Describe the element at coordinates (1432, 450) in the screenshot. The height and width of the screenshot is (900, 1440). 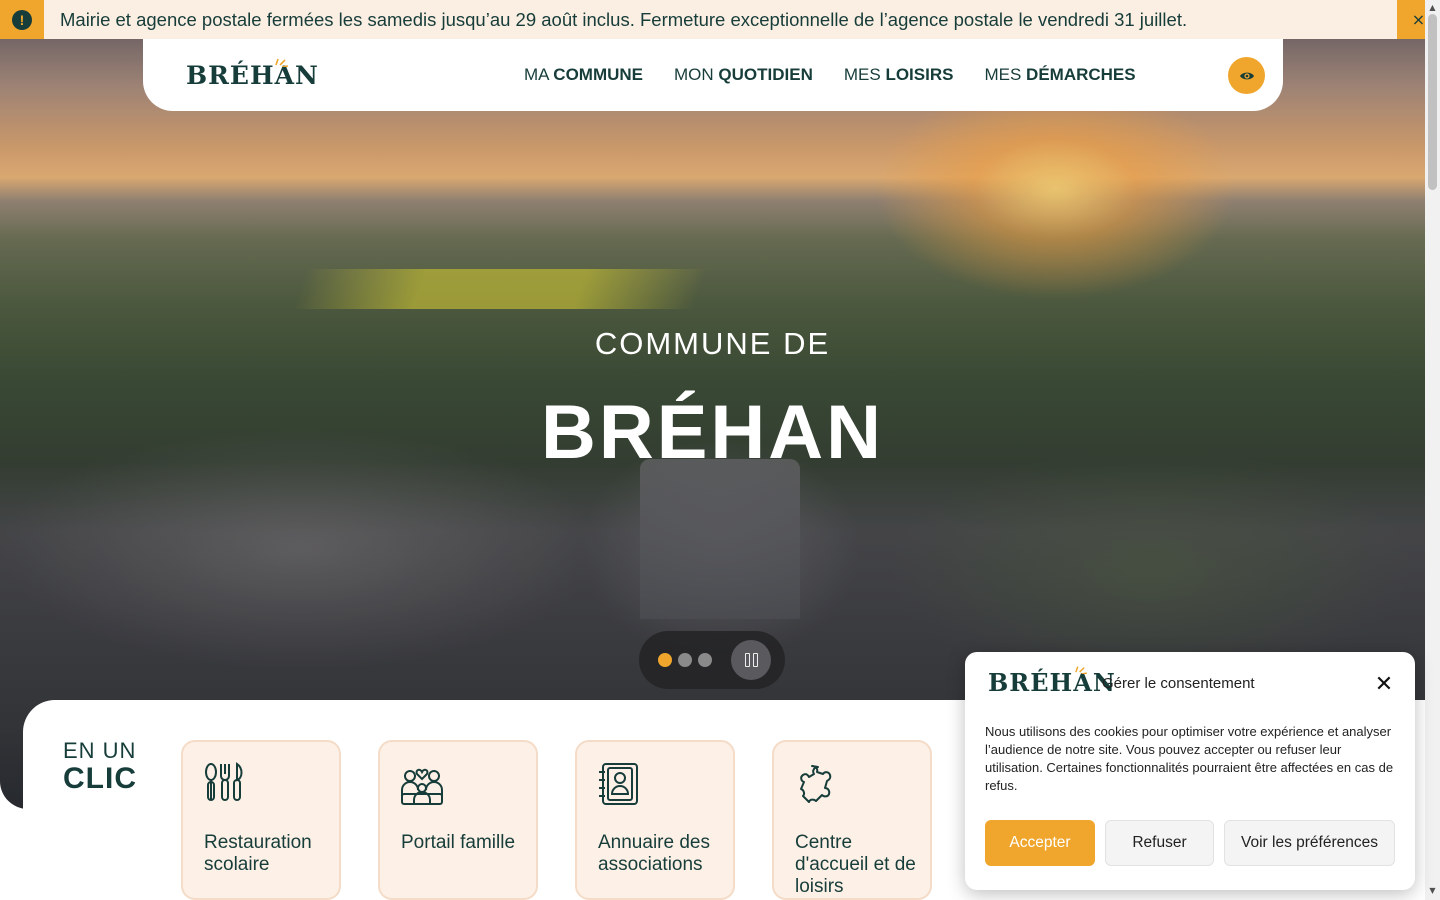
I see `page-scrollbar: ▲ ▼` at that location.